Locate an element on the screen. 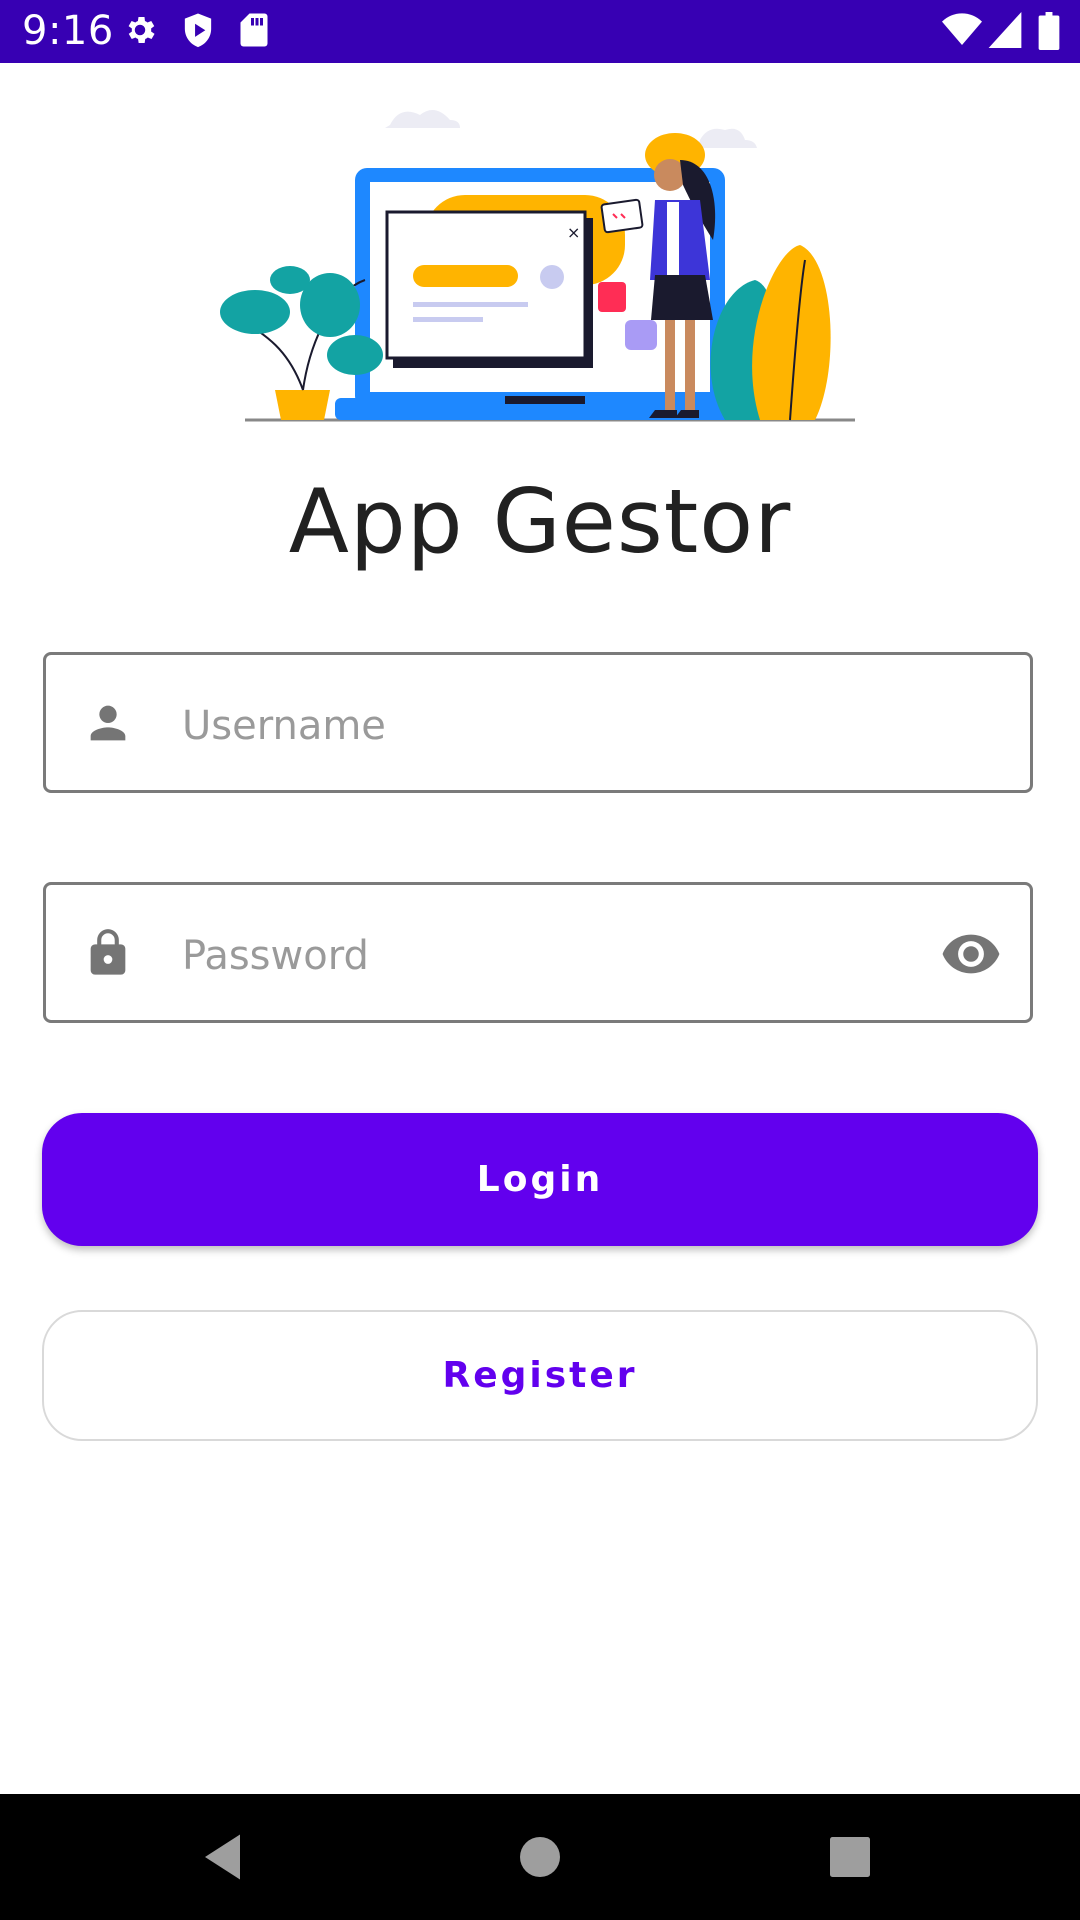 This screenshot has width=1080, height=1920. lock-icon is located at coordinates (108, 953).